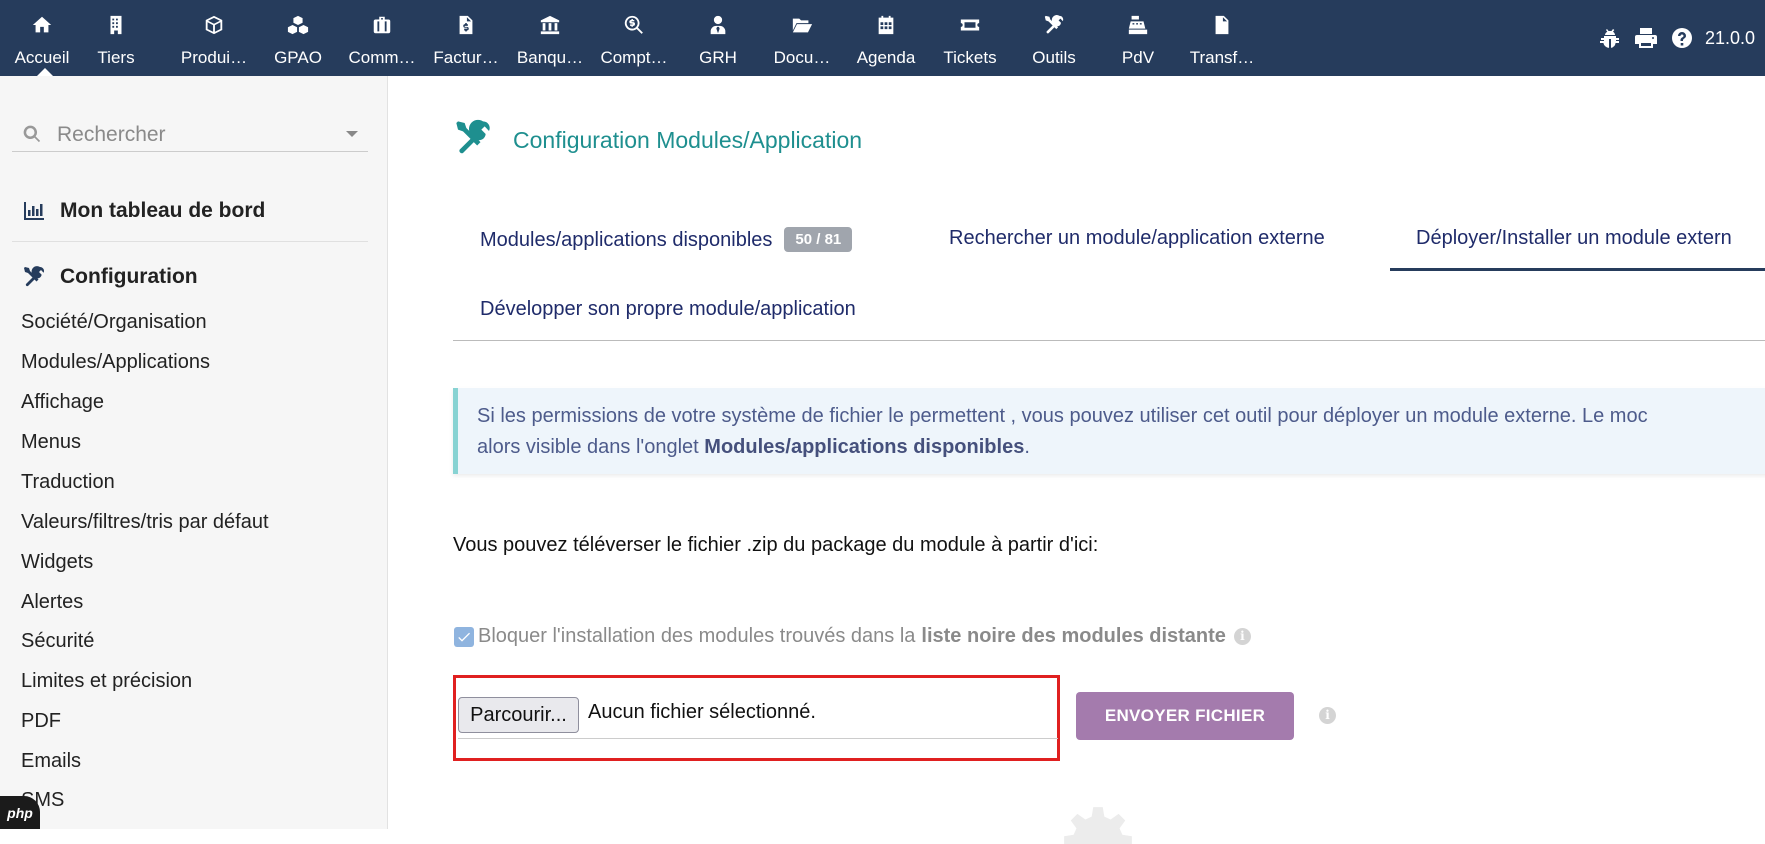  I want to click on nav-label: GRH, so click(718, 57).